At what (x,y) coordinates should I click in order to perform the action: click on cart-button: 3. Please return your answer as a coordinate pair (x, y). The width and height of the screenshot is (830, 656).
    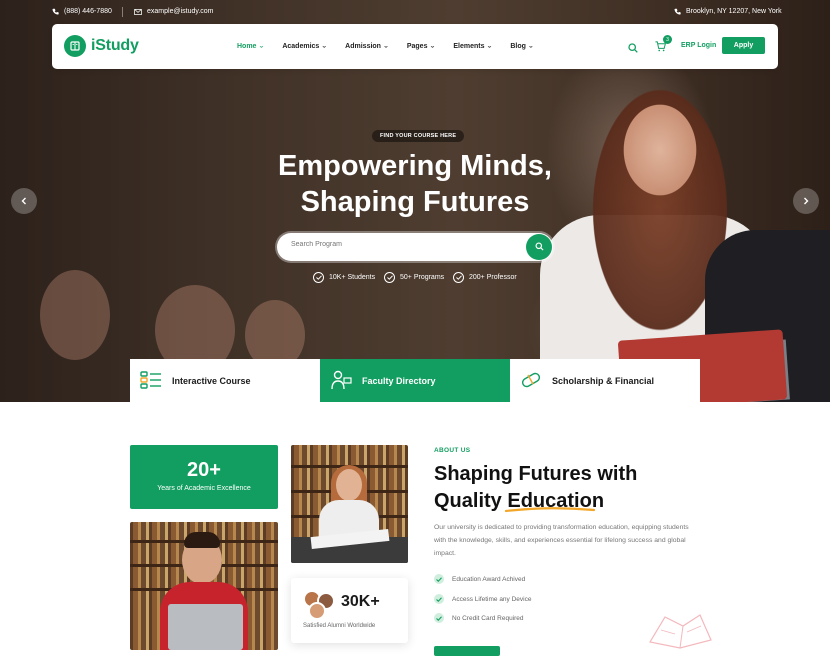
    Looking at the image, I should click on (663, 46).